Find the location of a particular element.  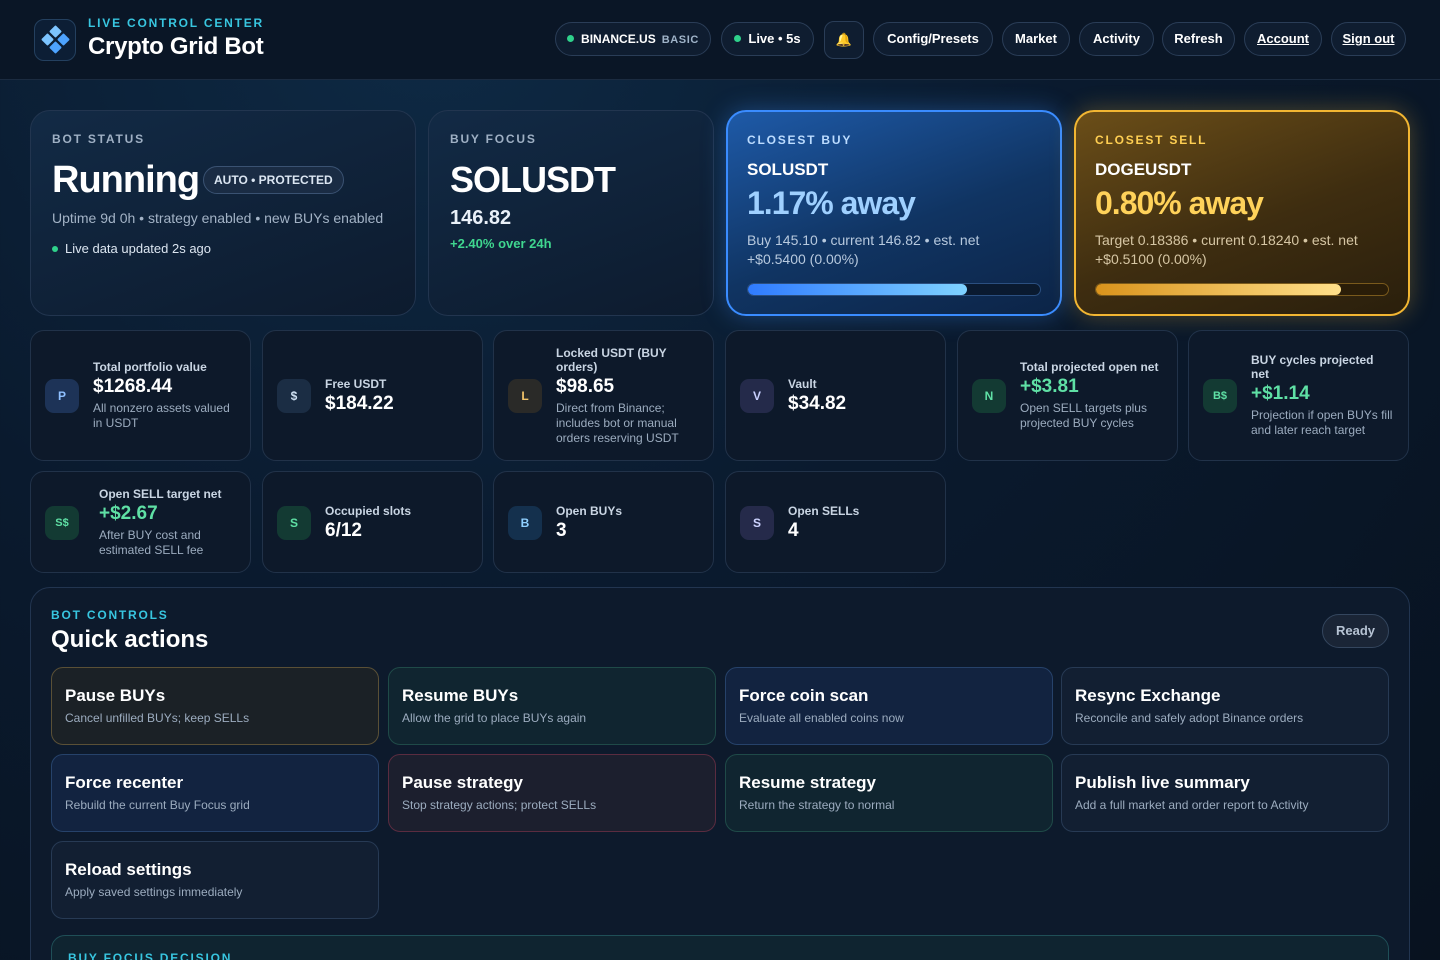

live-dot-icon is located at coordinates (738, 38).